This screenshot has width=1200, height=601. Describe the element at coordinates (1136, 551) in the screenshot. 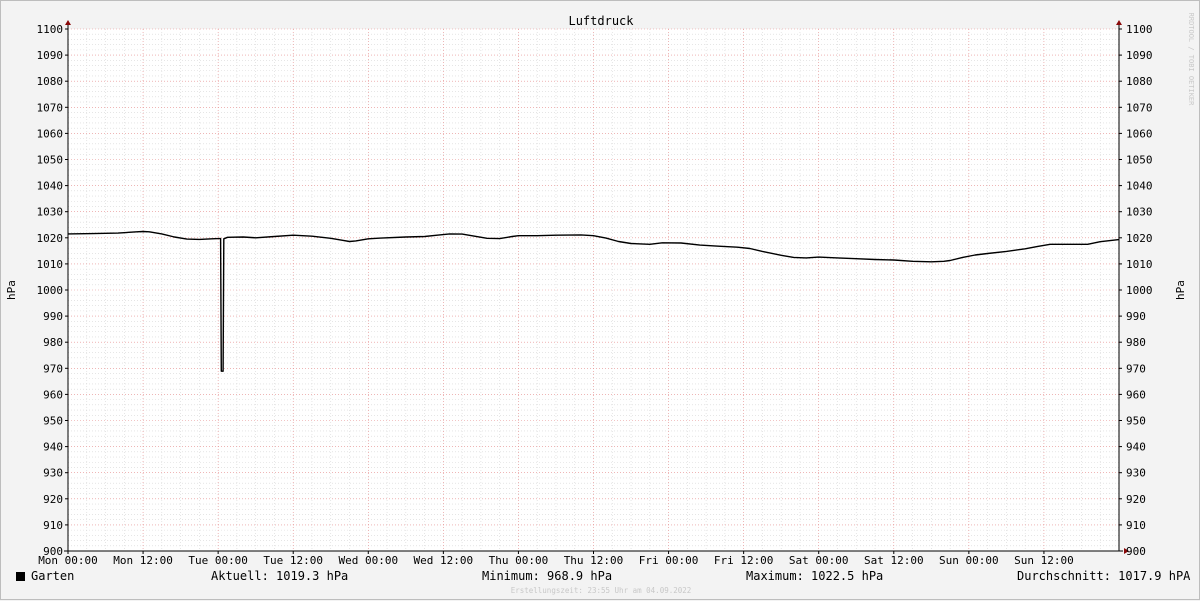

I see `y-tick-label: 900` at that location.